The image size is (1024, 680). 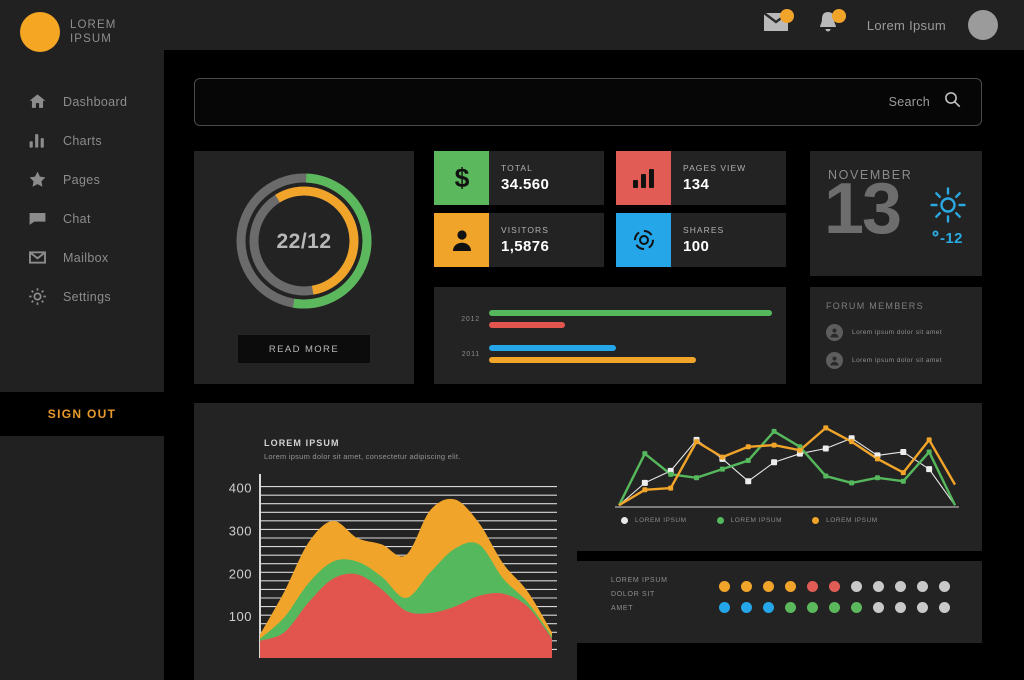 What do you see at coordinates (86, 257) in the screenshot?
I see `sidebar-item-label: Mailbox` at bounding box center [86, 257].